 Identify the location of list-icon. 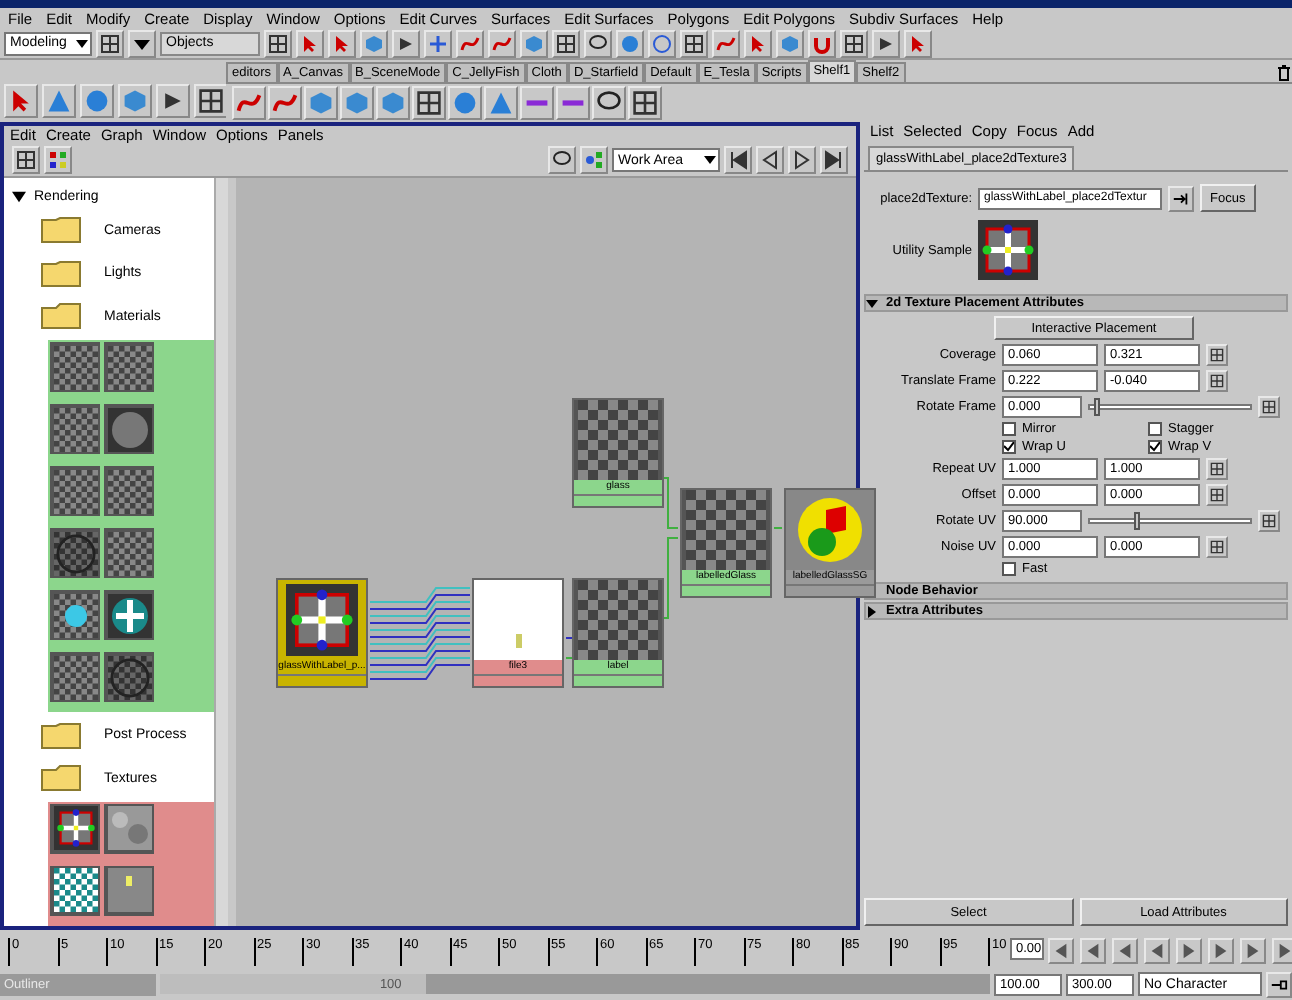
(26, 160).